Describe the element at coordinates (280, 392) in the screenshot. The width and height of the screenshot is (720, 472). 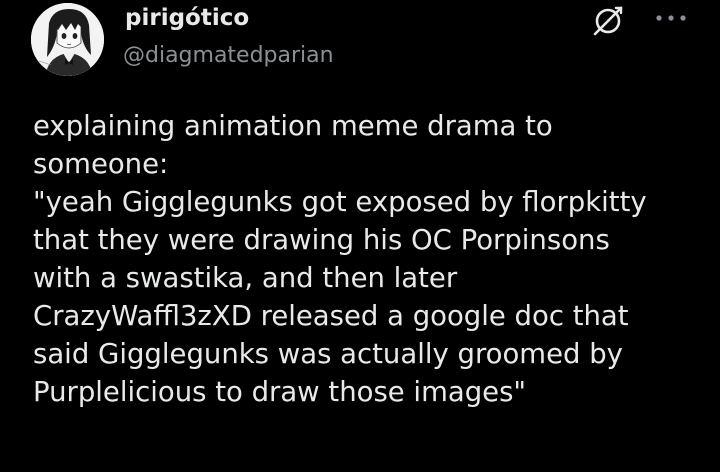
I see `tweet-text-line: Purplelicious to draw those images"` at that location.